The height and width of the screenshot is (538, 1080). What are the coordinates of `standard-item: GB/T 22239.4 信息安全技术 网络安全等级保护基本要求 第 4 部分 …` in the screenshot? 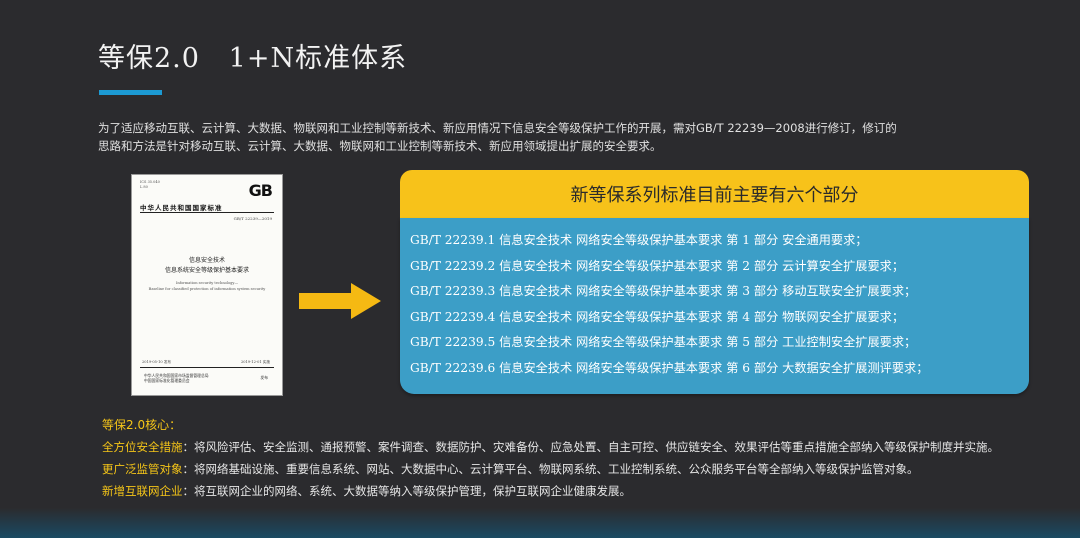 It's located at (657, 316).